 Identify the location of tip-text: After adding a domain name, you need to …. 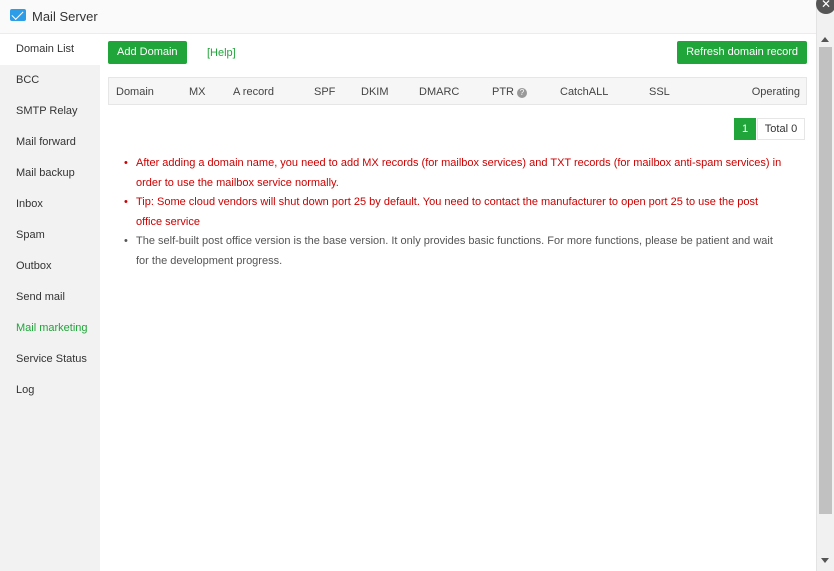
(459, 173).